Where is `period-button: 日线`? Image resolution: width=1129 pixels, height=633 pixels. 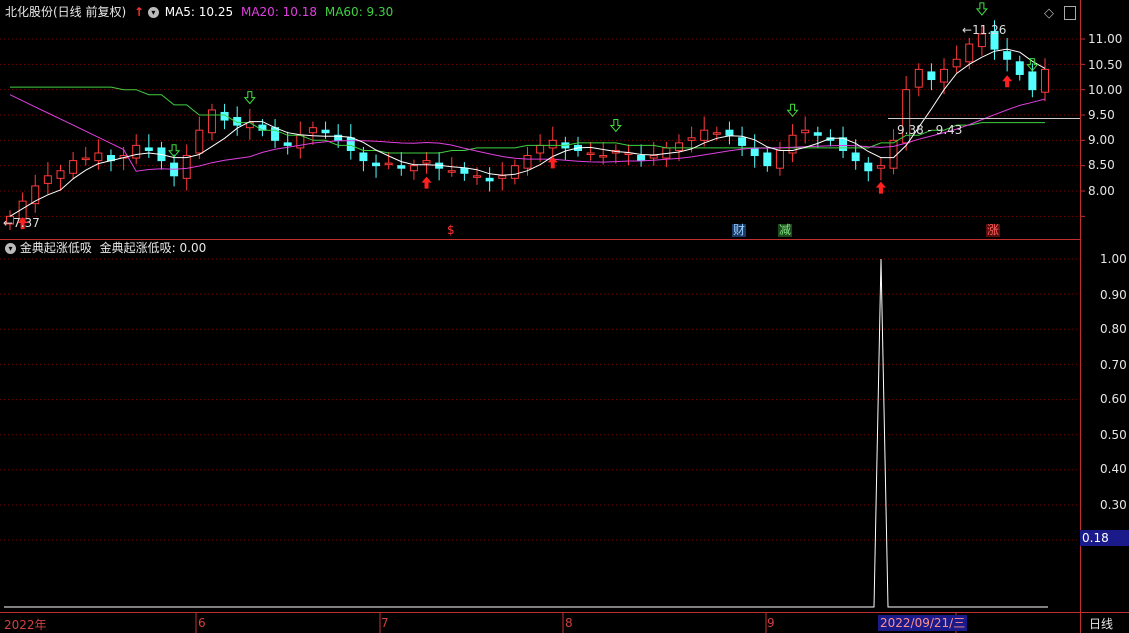 period-button: 日线 is located at coordinates (1101, 623).